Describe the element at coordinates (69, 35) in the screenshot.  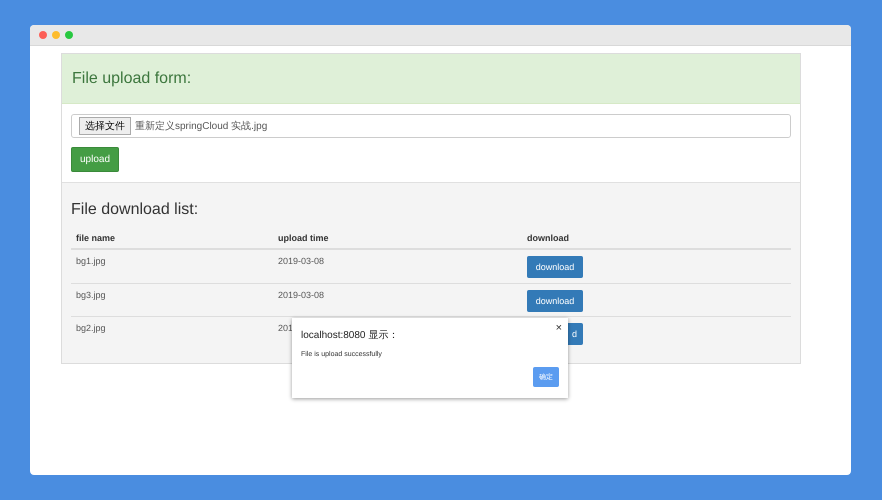
I see `maximize-icon` at that location.